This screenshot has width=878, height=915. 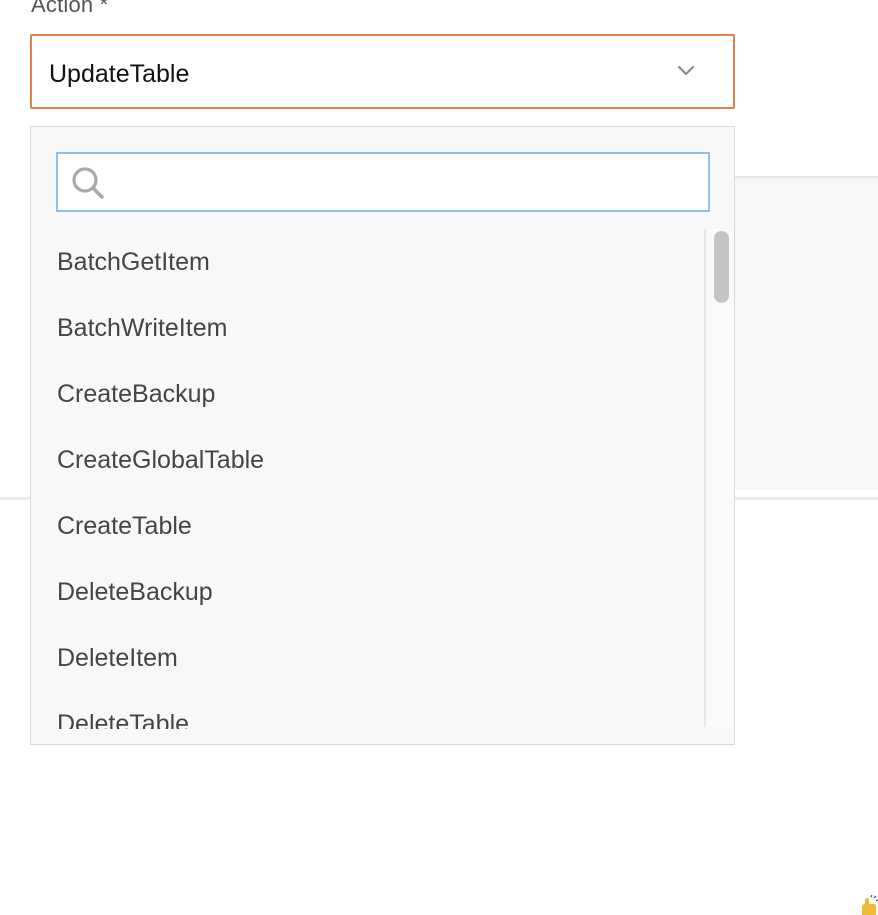 What do you see at coordinates (686, 71) in the screenshot?
I see `chevron-down-icon` at bounding box center [686, 71].